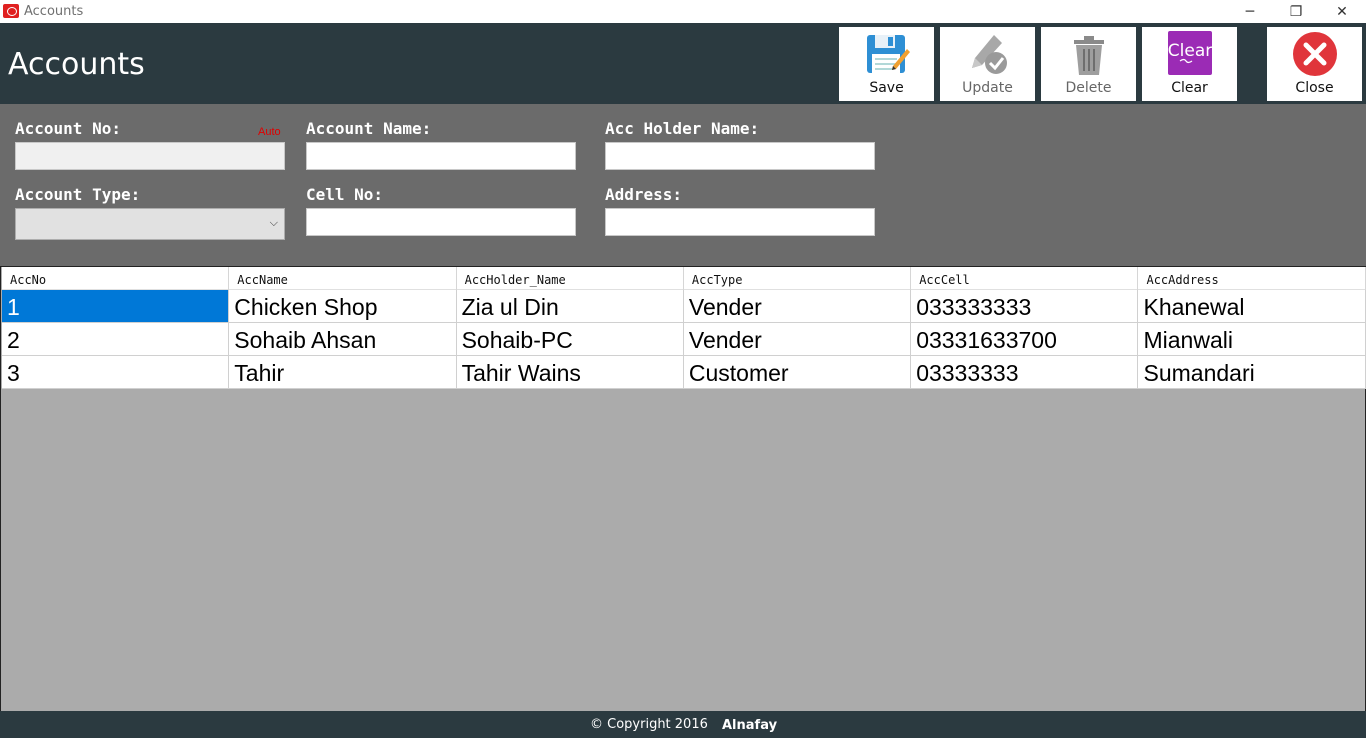 The image size is (1366, 738). I want to click on clear-button-label: Clear, so click(1189, 88).